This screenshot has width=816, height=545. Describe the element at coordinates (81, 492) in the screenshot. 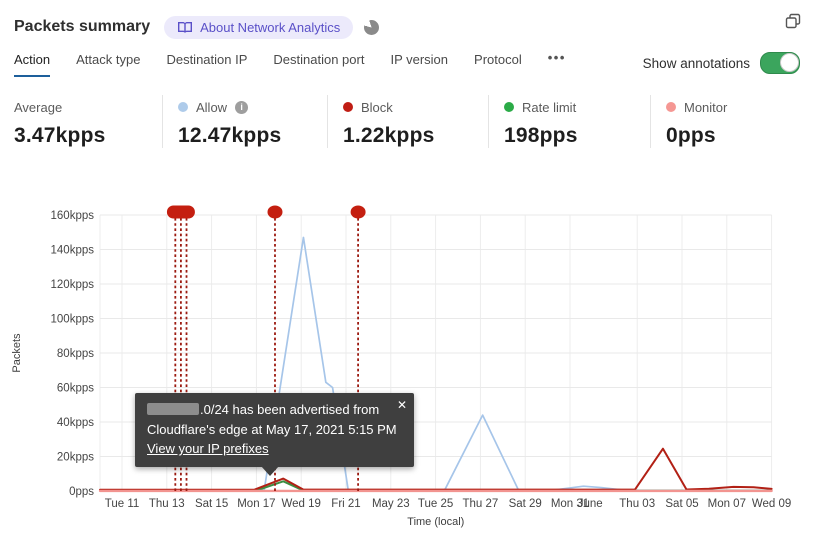

I see `y-tick-label: 0pps` at that location.